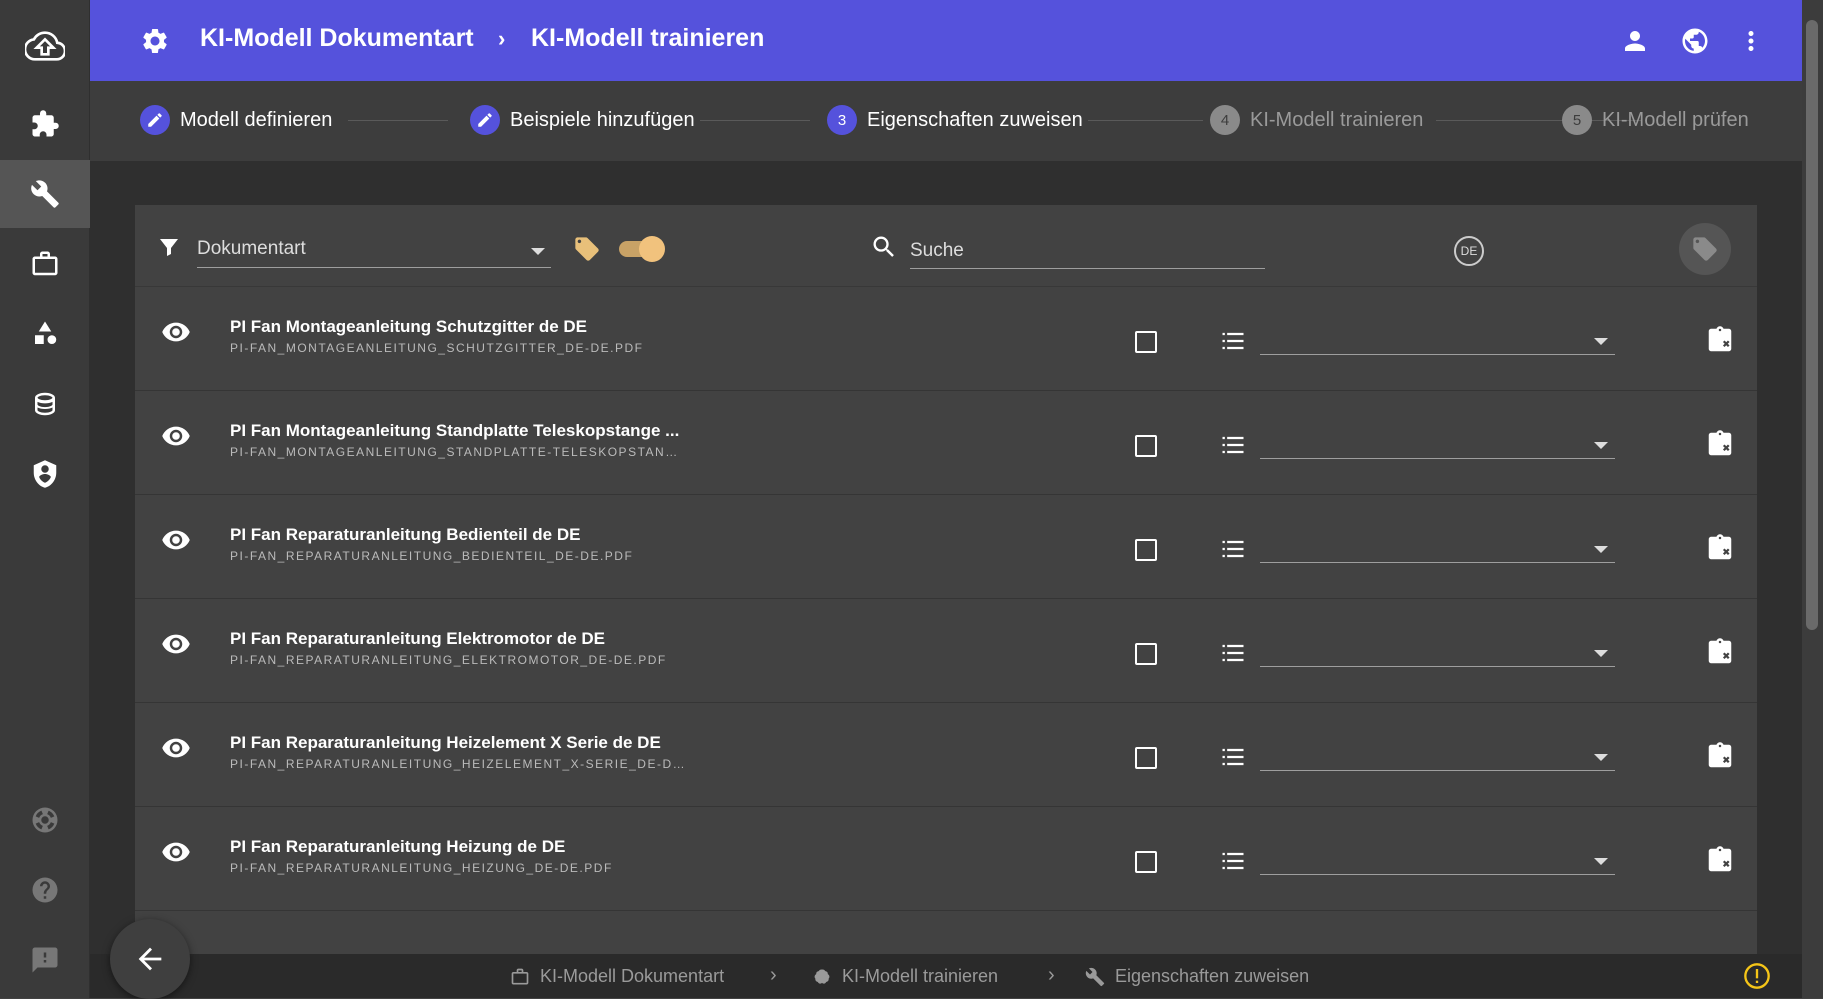  I want to click on scrollbar-thumb, so click(1812, 325).